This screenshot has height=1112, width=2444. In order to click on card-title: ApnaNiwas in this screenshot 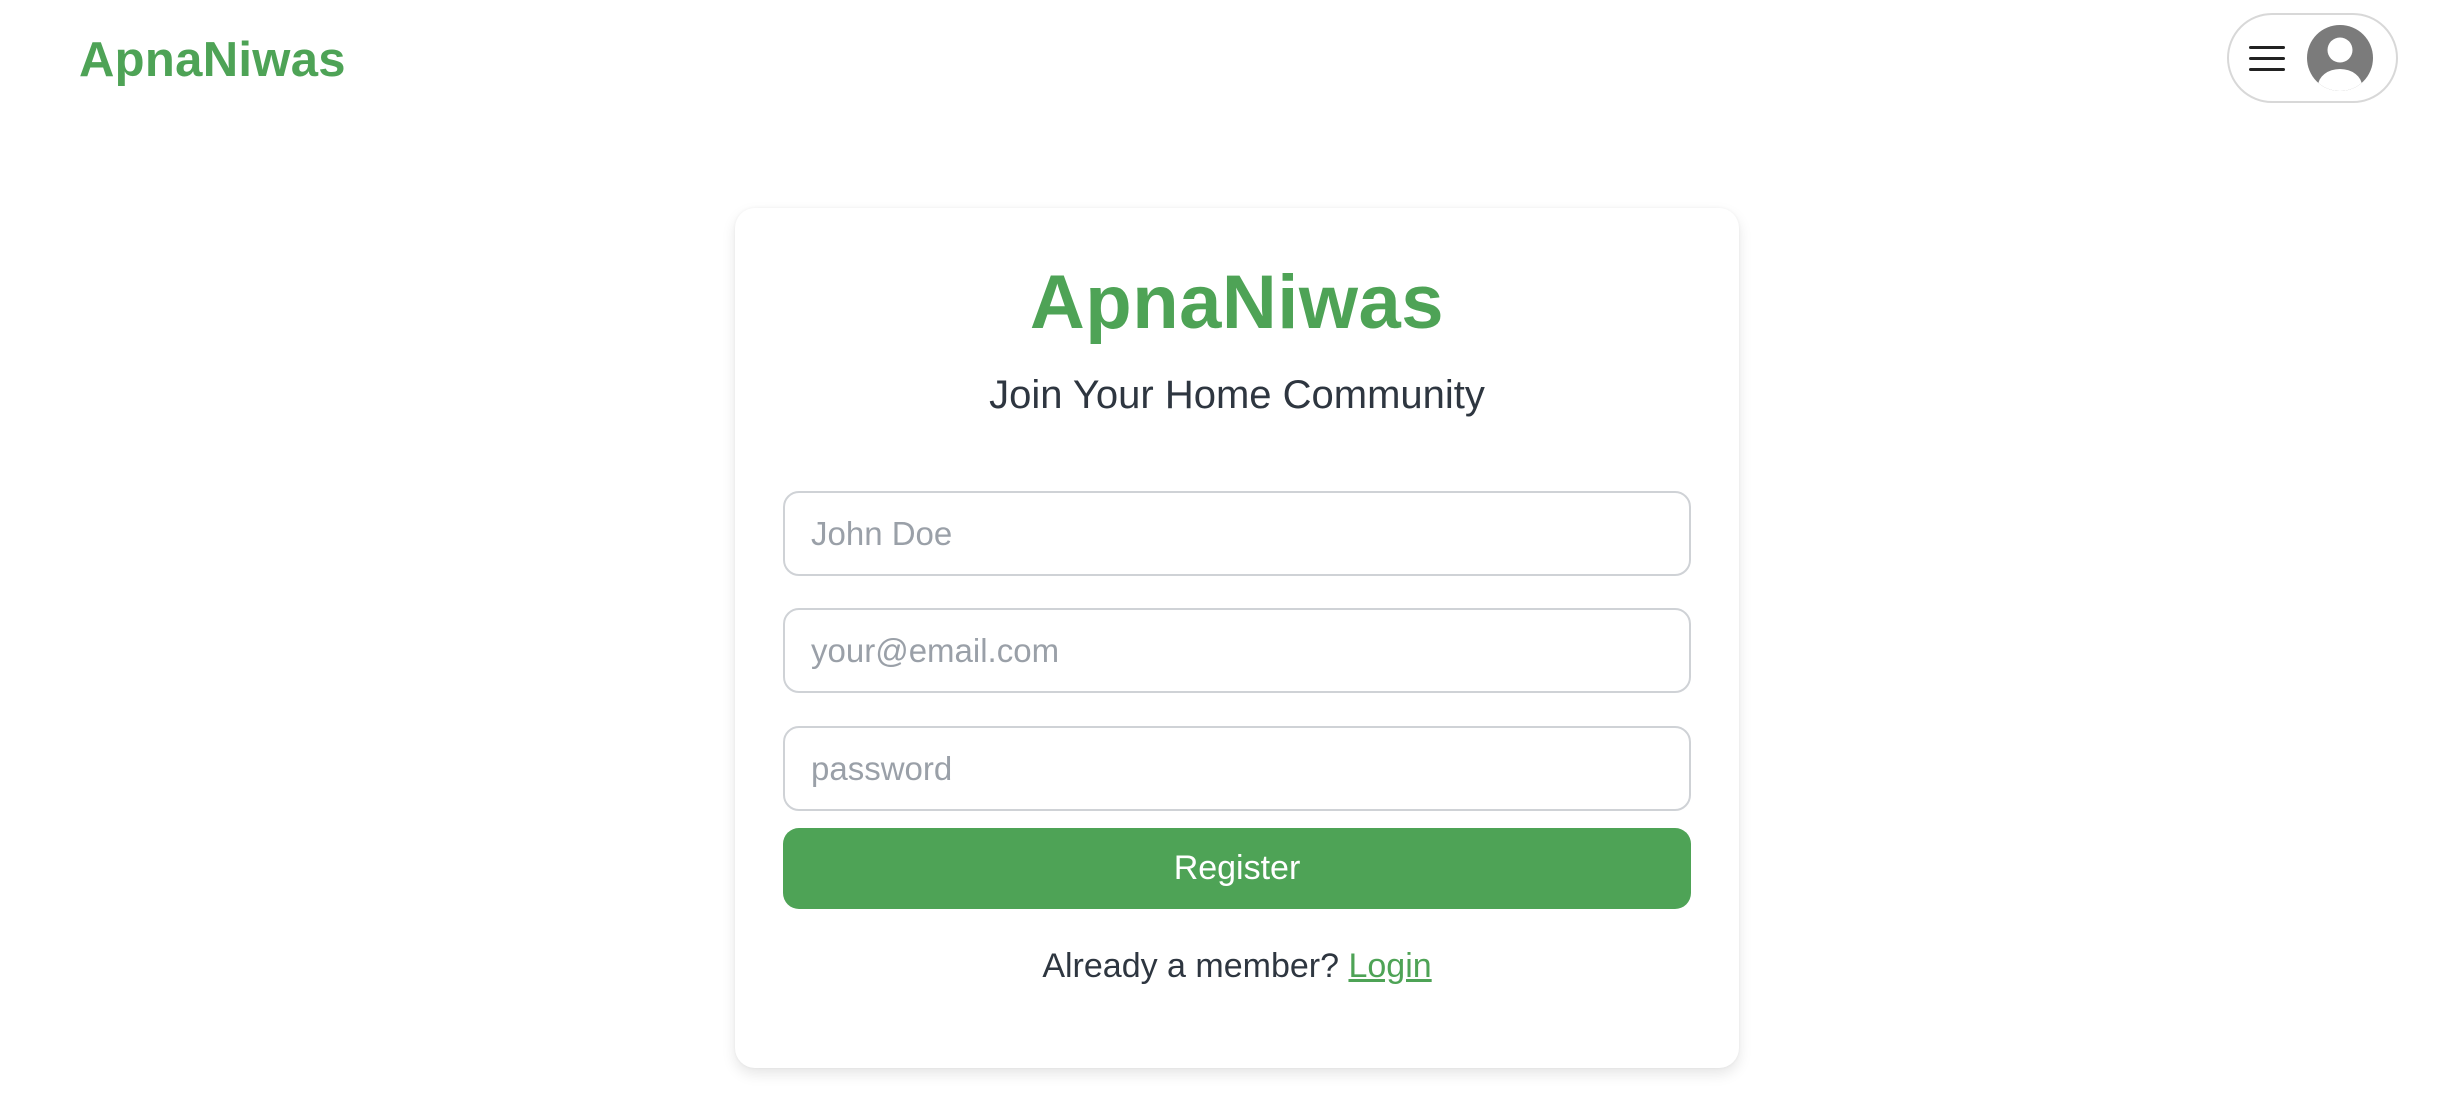, I will do `click(1237, 302)`.